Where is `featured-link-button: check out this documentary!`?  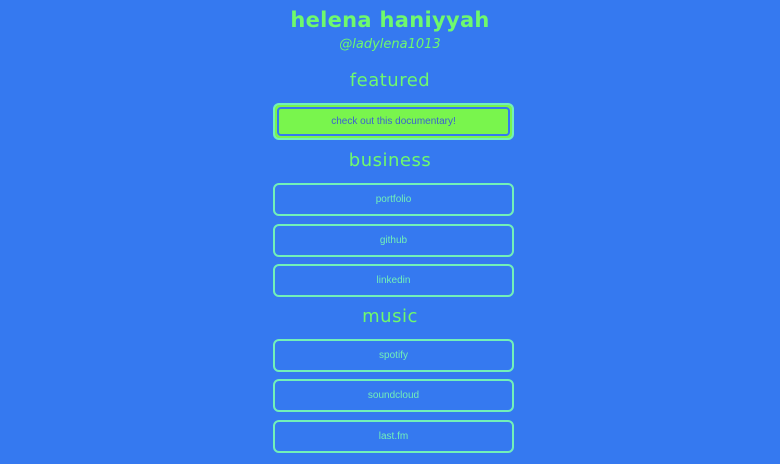
featured-link-button: check out this documentary! is located at coordinates (393, 121).